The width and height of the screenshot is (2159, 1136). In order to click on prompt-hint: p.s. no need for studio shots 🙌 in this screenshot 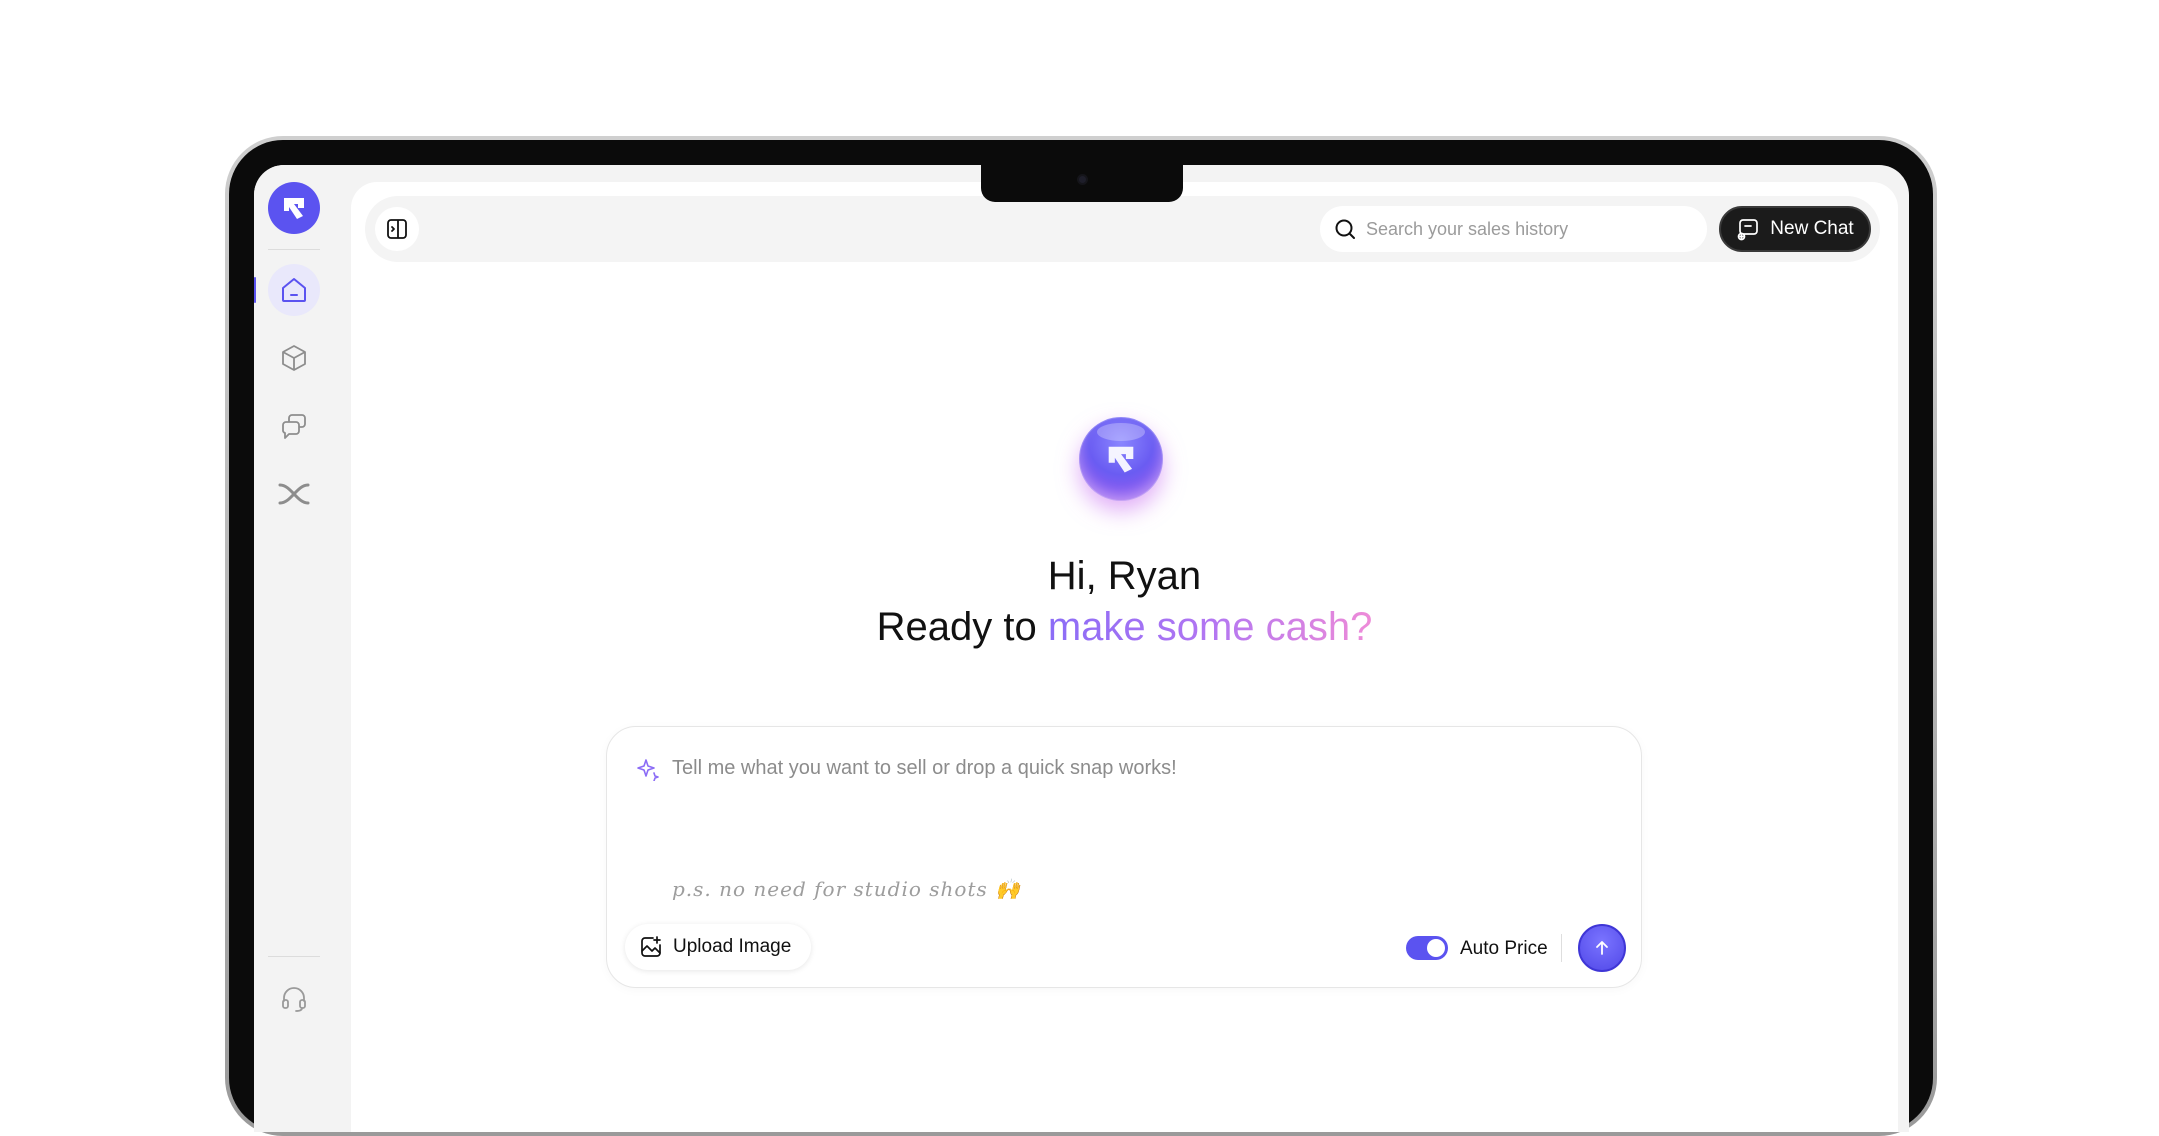, I will do `click(847, 889)`.